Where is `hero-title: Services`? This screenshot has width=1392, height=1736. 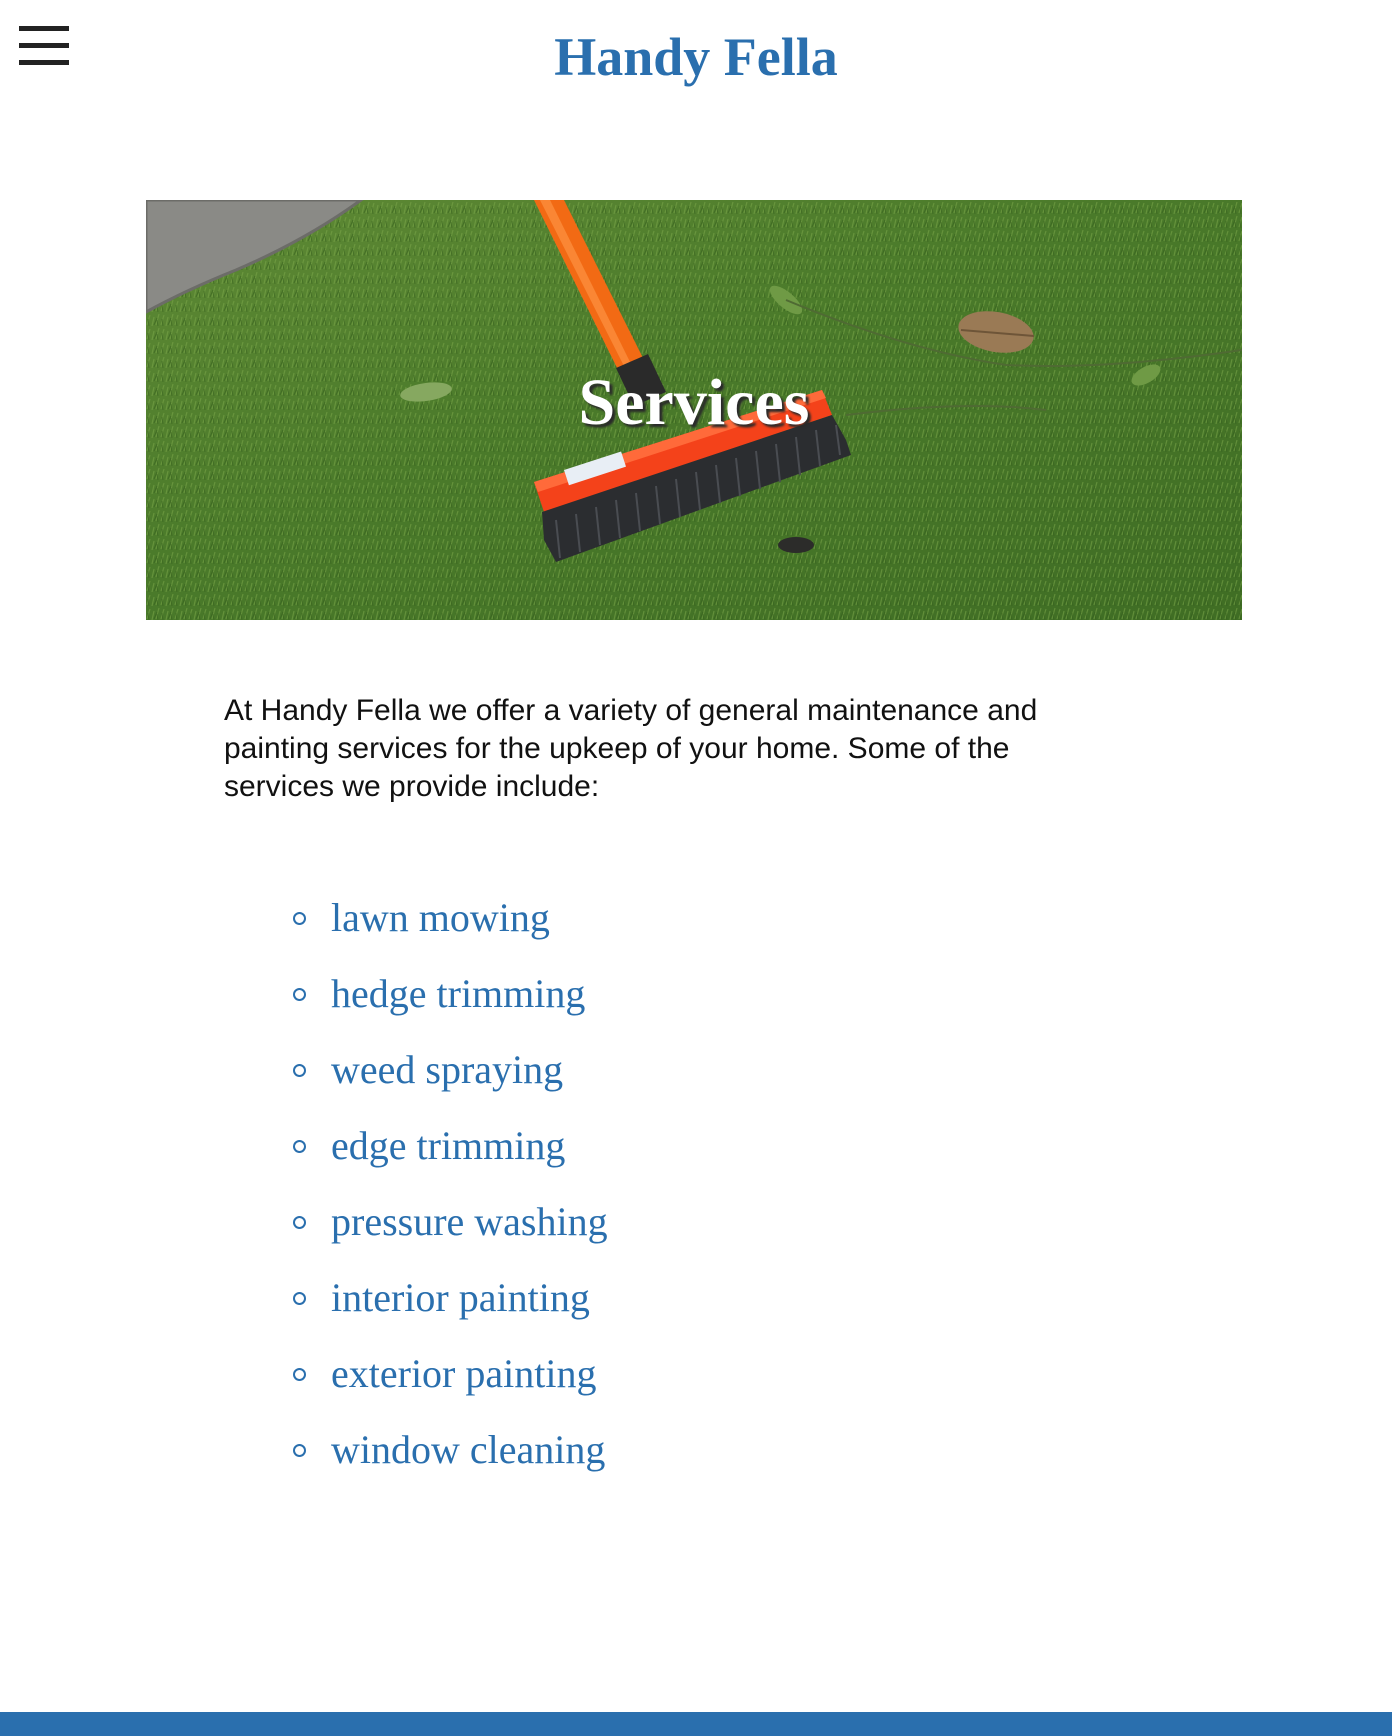 hero-title: Services is located at coordinates (694, 402).